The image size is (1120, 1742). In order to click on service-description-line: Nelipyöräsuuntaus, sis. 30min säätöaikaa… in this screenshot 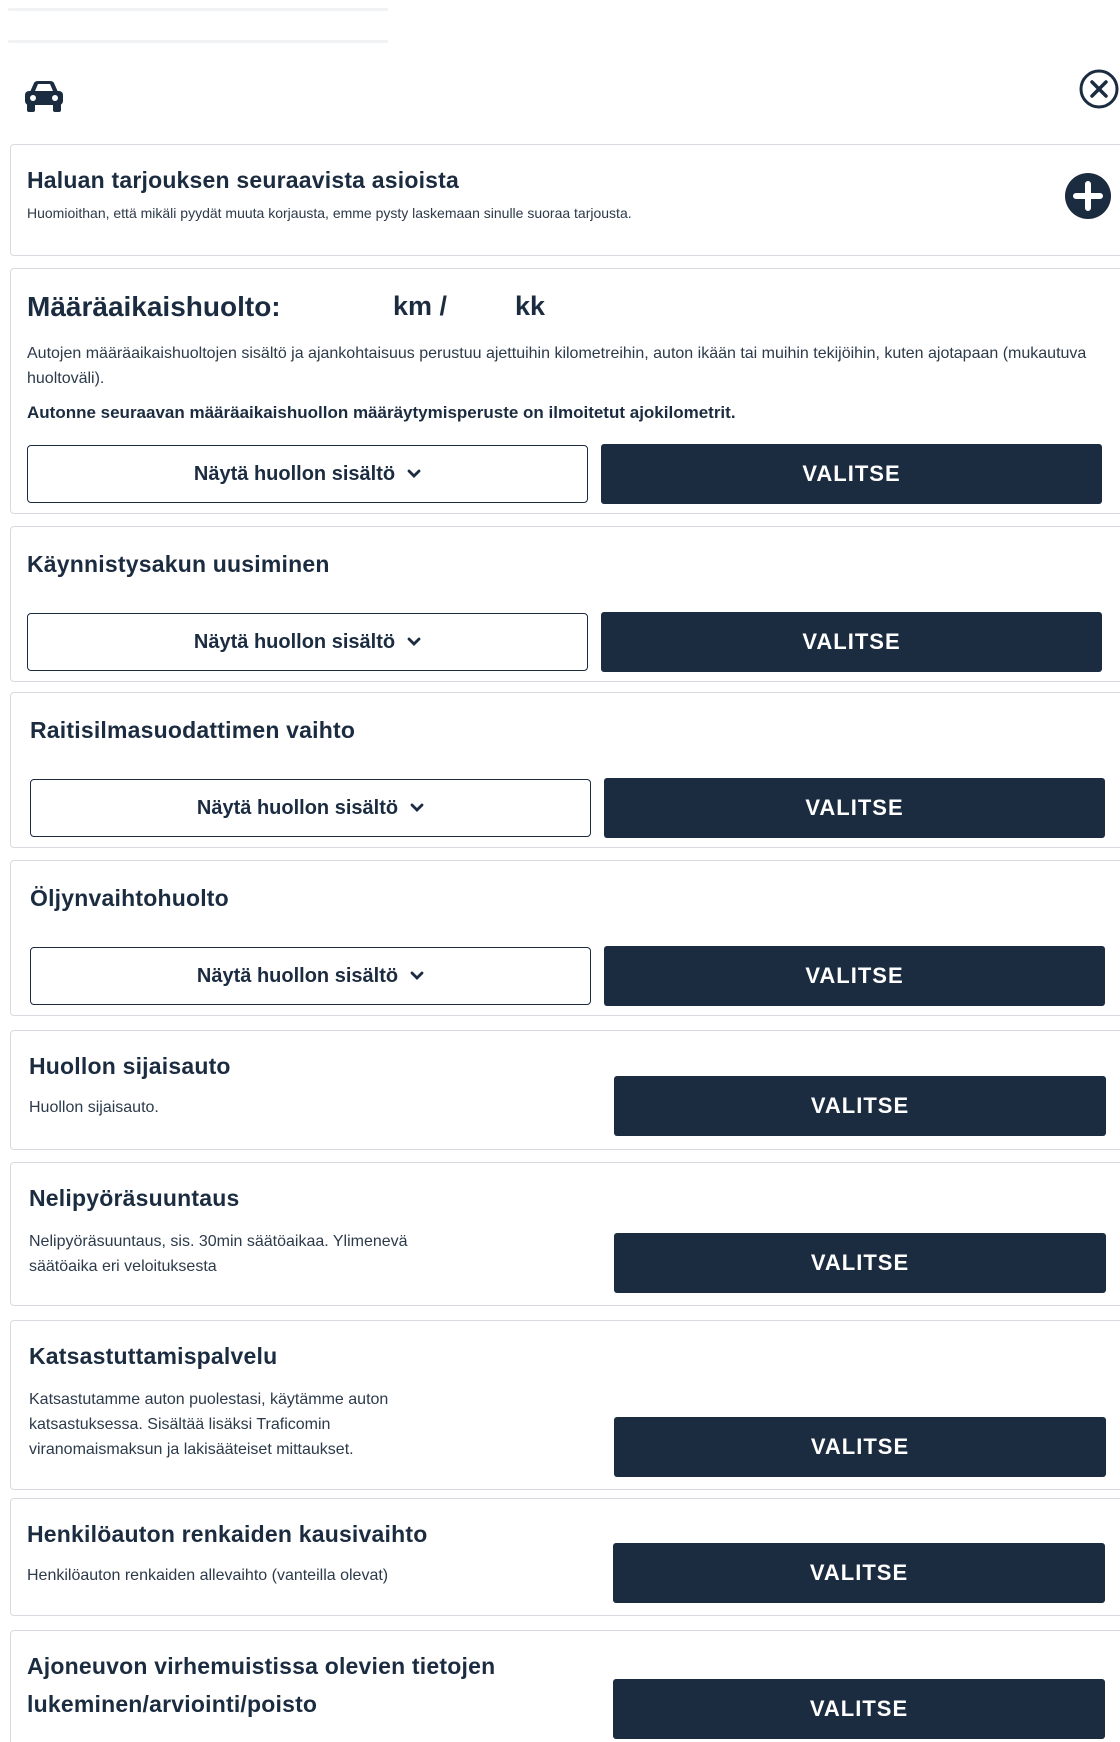, I will do `click(218, 1241)`.